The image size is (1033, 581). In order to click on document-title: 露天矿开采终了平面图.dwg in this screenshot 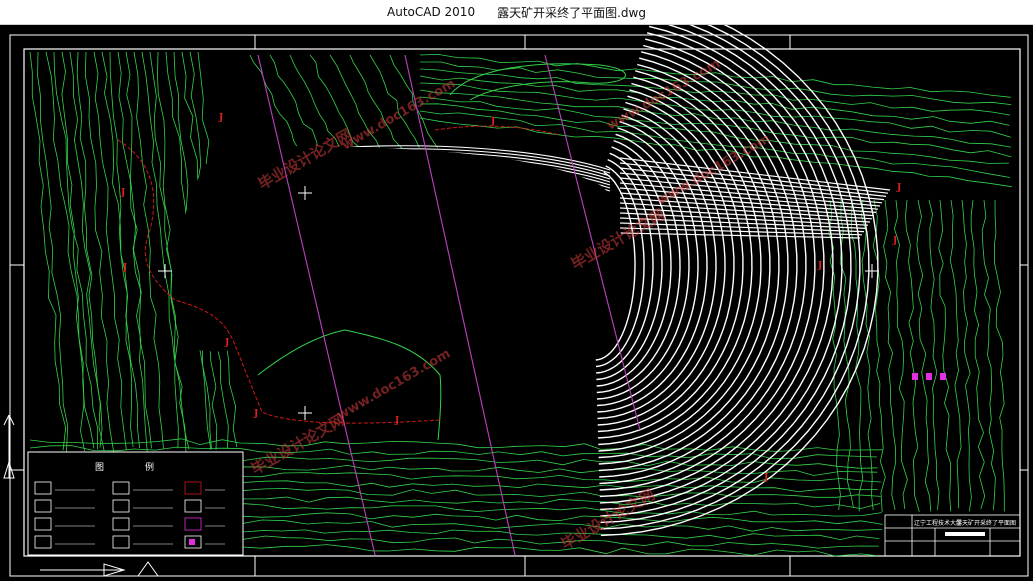, I will do `click(571, 12)`.